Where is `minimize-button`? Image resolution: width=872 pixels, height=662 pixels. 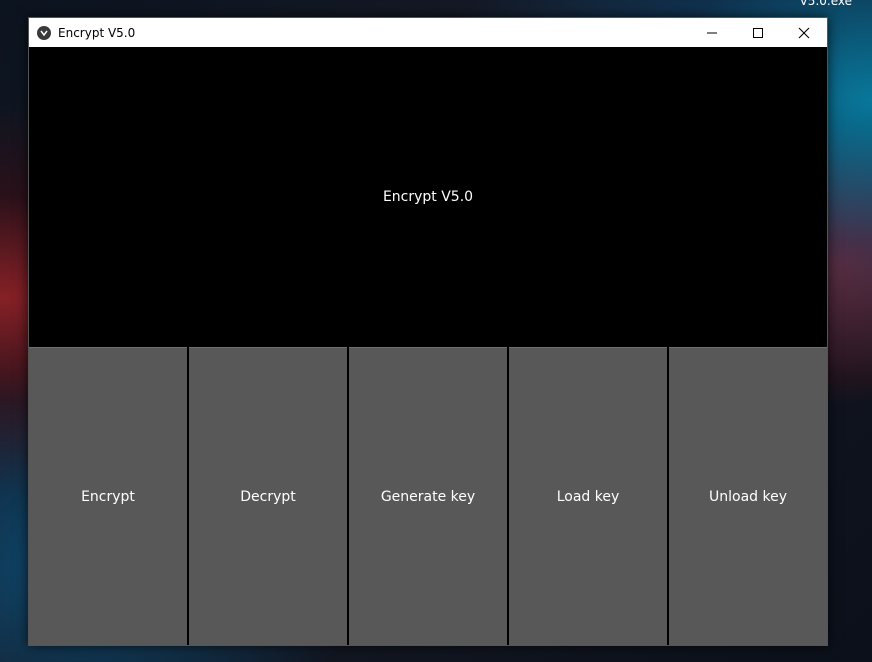 minimize-button is located at coordinates (712, 32).